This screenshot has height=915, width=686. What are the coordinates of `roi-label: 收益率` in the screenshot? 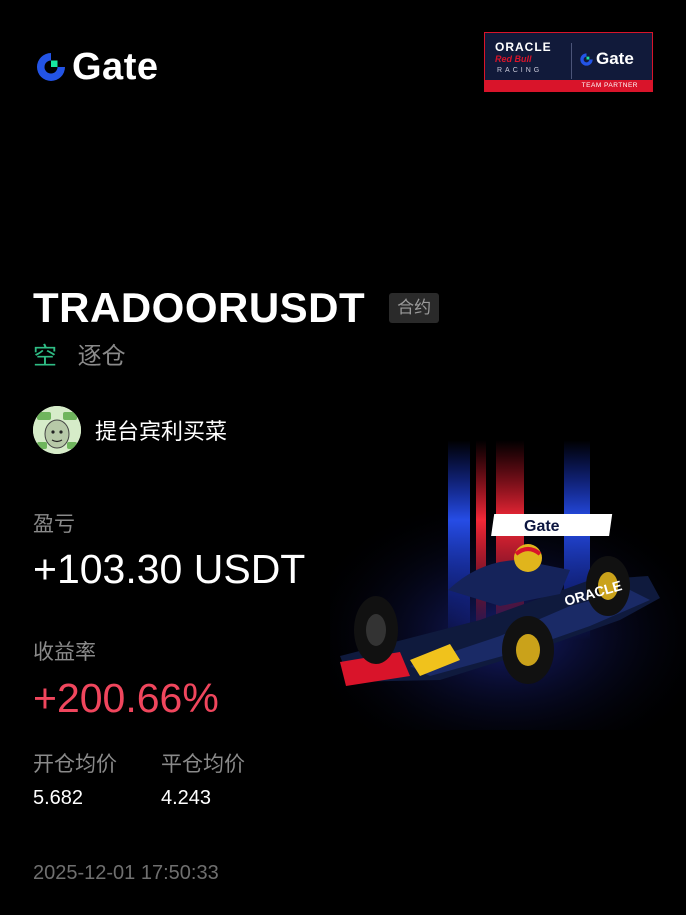 It's located at (64, 652).